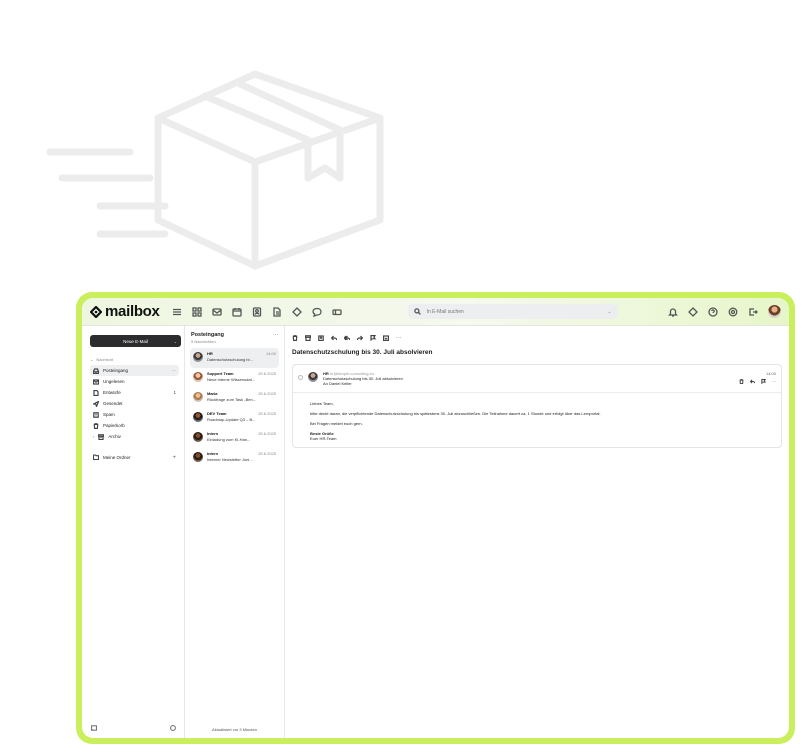 The height and width of the screenshot is (748, 801). Describe the element at coordinates (174, 392) in the screenshot. I see `draft-count: 1` at that location.